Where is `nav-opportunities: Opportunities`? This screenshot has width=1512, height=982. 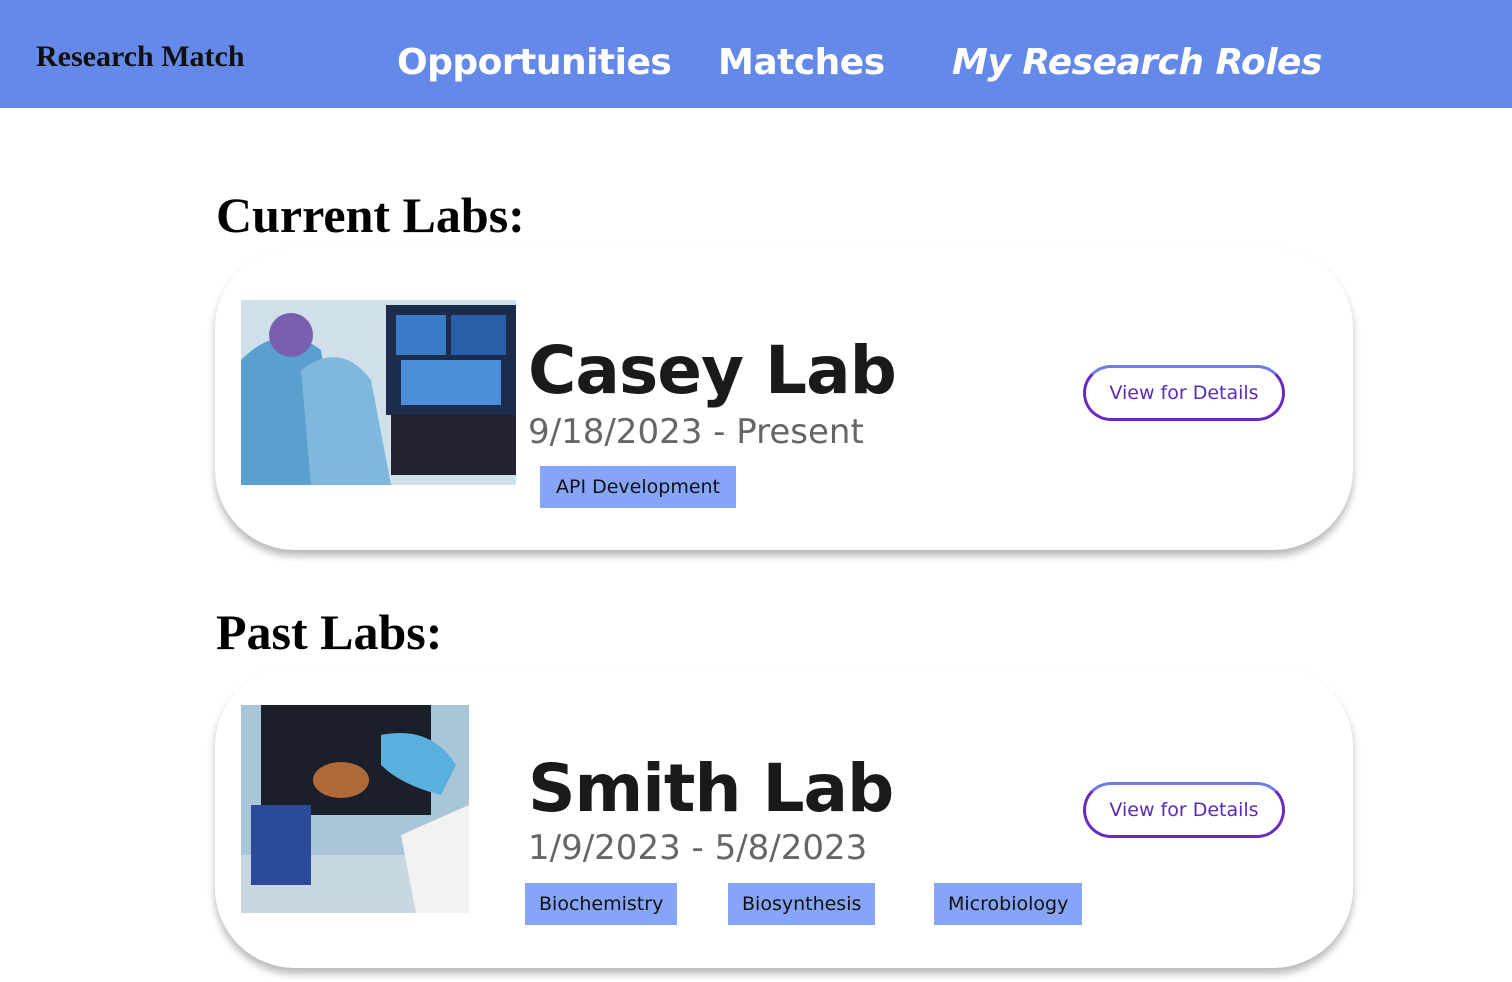 nav-opportunities: Opportunities is located at coordinates (534, 62).